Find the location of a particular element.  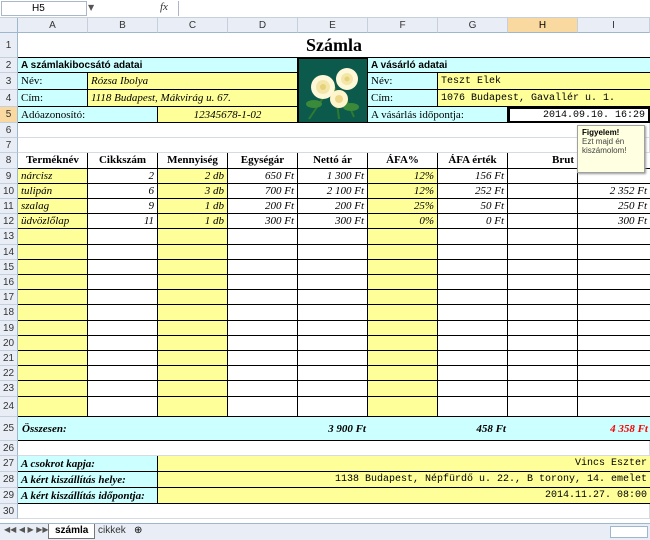

row-header-17: 17 is located at coordinates (9, 297).